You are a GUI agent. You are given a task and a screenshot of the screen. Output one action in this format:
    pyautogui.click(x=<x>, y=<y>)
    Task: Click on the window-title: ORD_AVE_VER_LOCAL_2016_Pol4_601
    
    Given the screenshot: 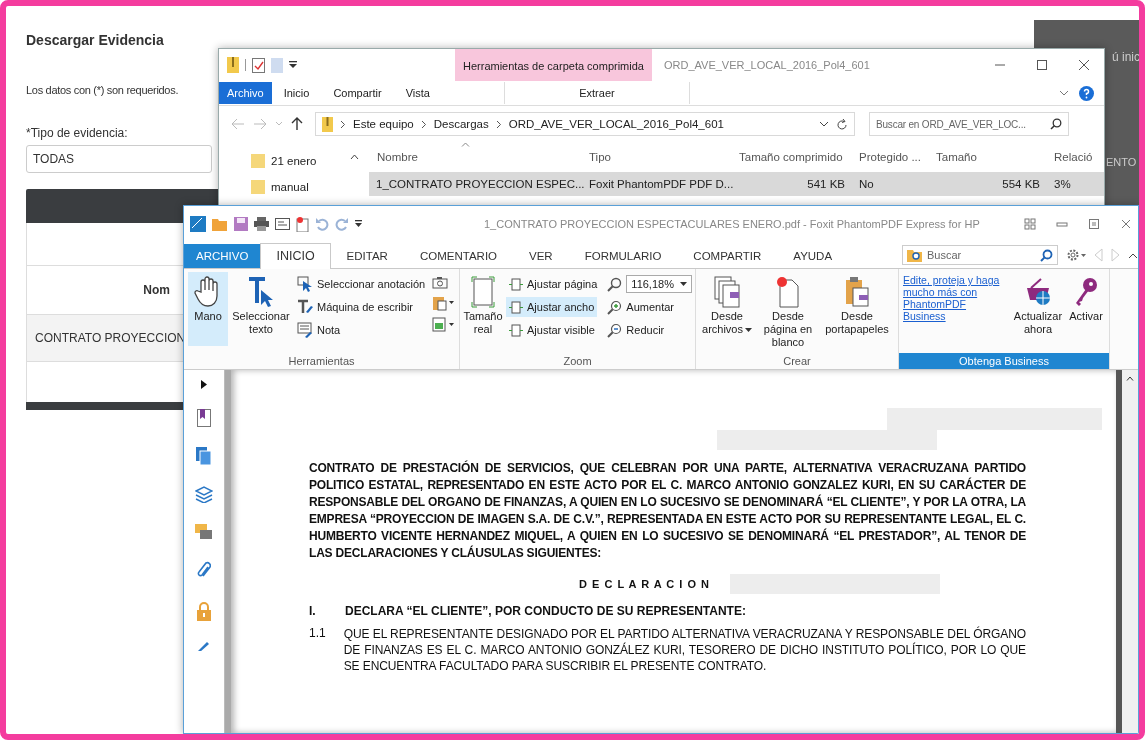 What is the action you would take?
    pyautogui.click(x=766, y=65)
    